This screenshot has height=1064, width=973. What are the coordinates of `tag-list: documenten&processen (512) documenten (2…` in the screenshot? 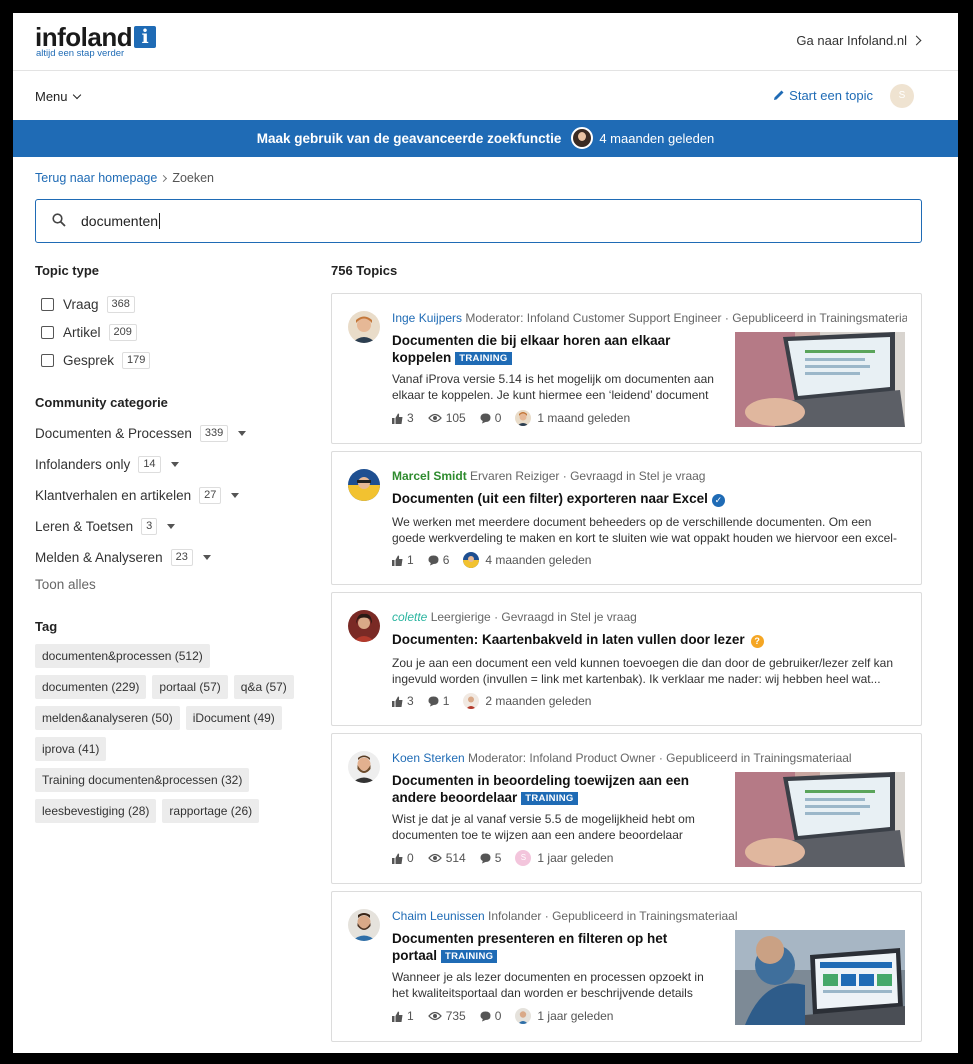 It's located at (170, 737).